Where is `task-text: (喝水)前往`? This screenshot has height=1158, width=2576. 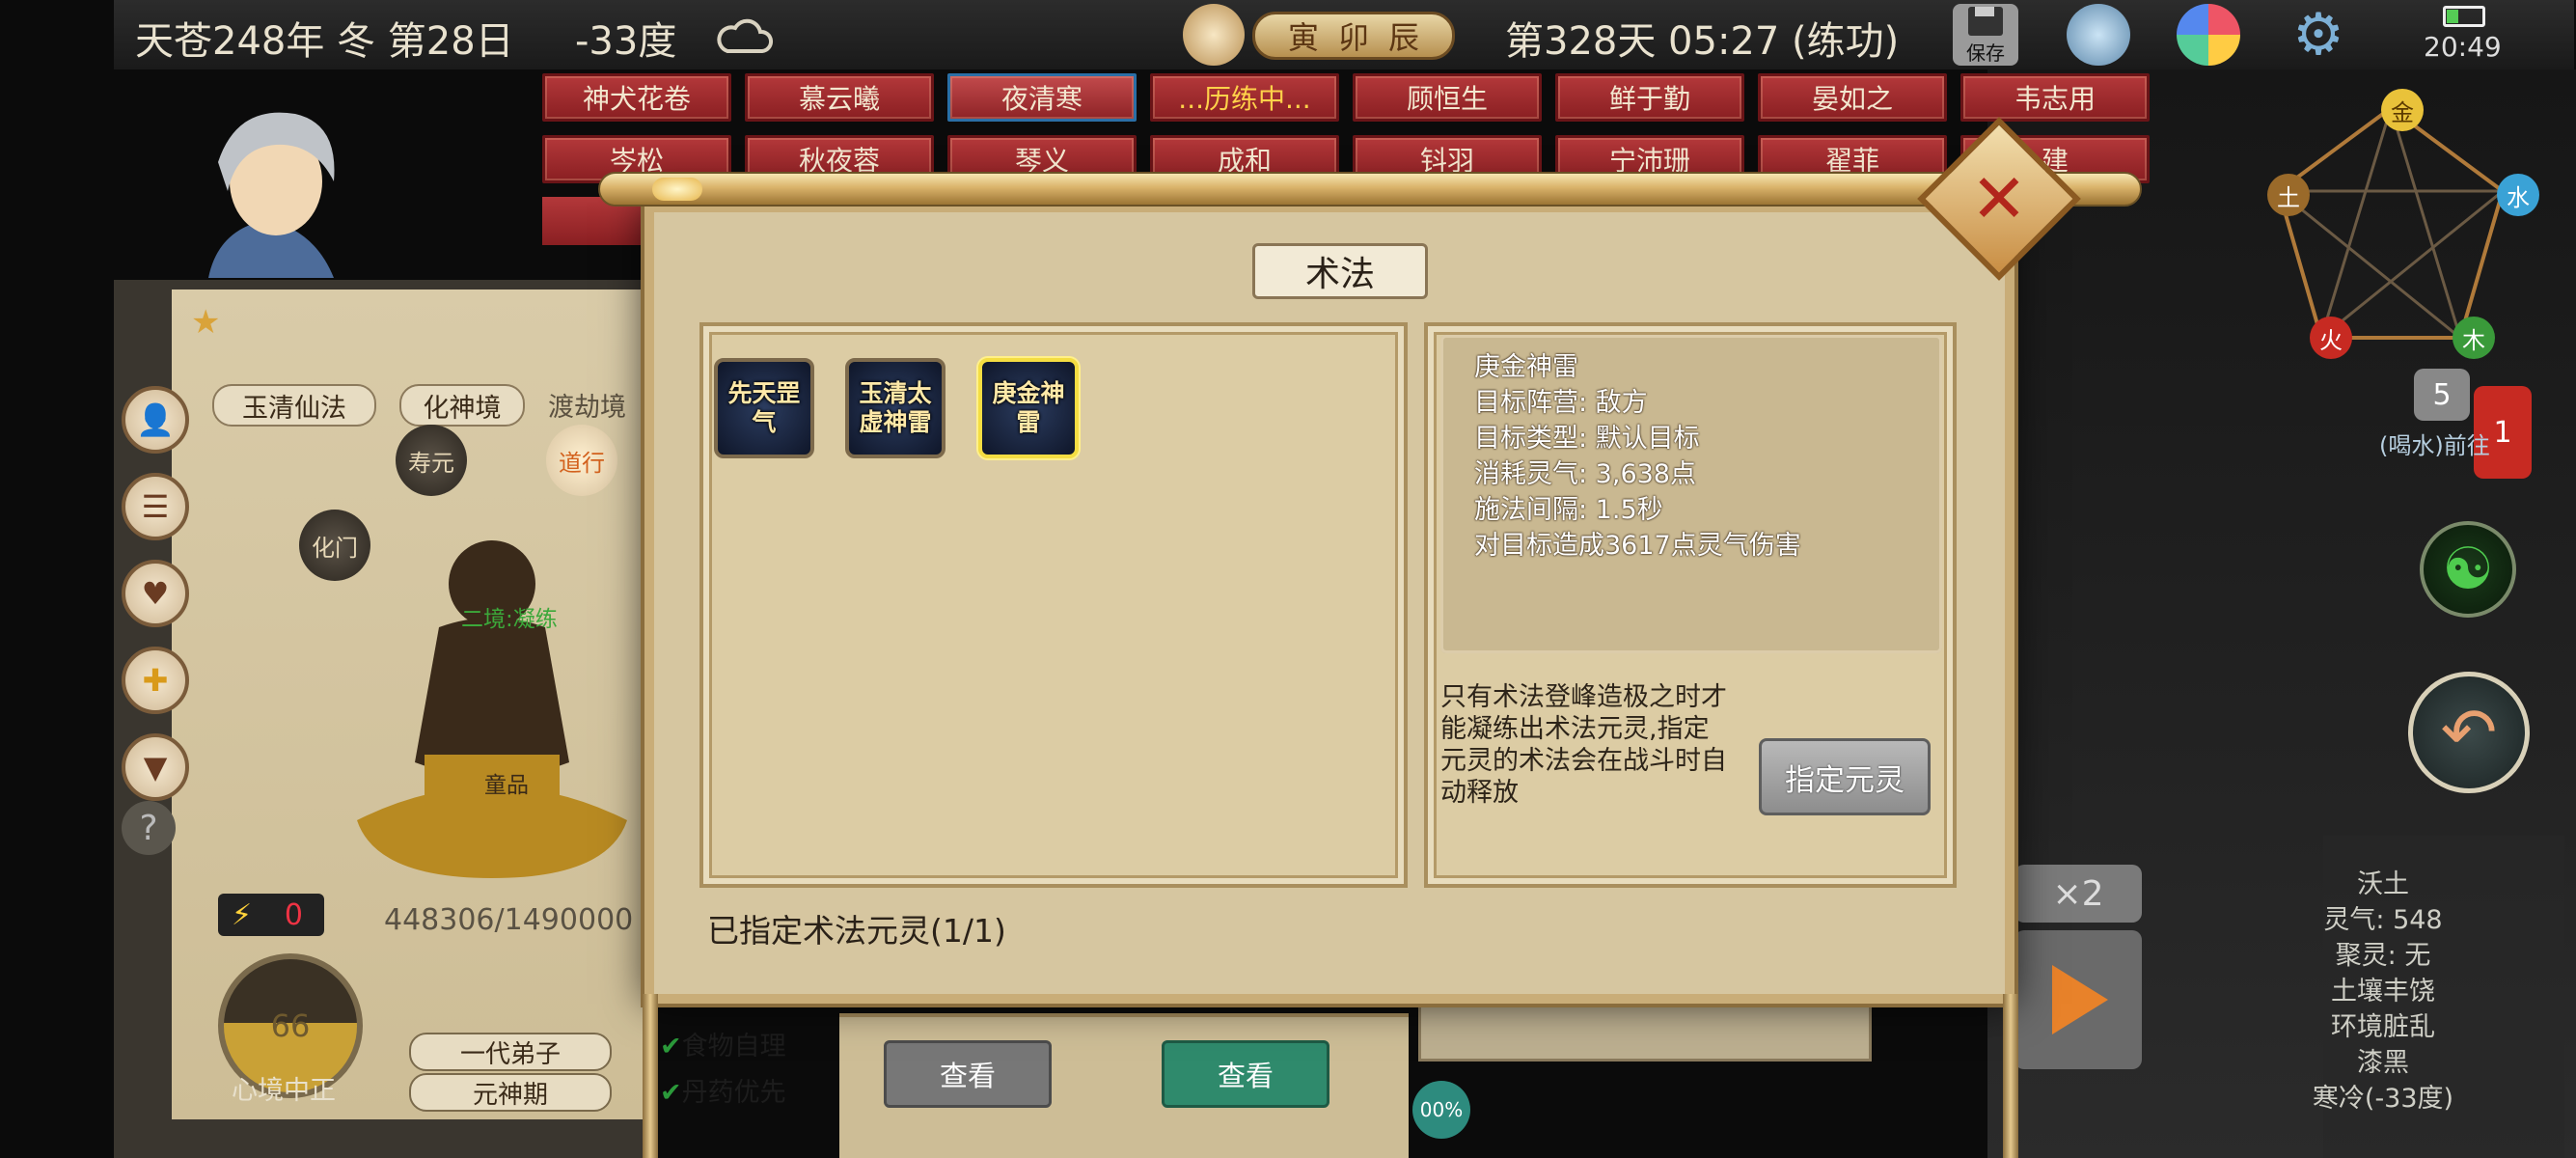
task-text: (喝水)前往 is located at coordinates (2435, 445).